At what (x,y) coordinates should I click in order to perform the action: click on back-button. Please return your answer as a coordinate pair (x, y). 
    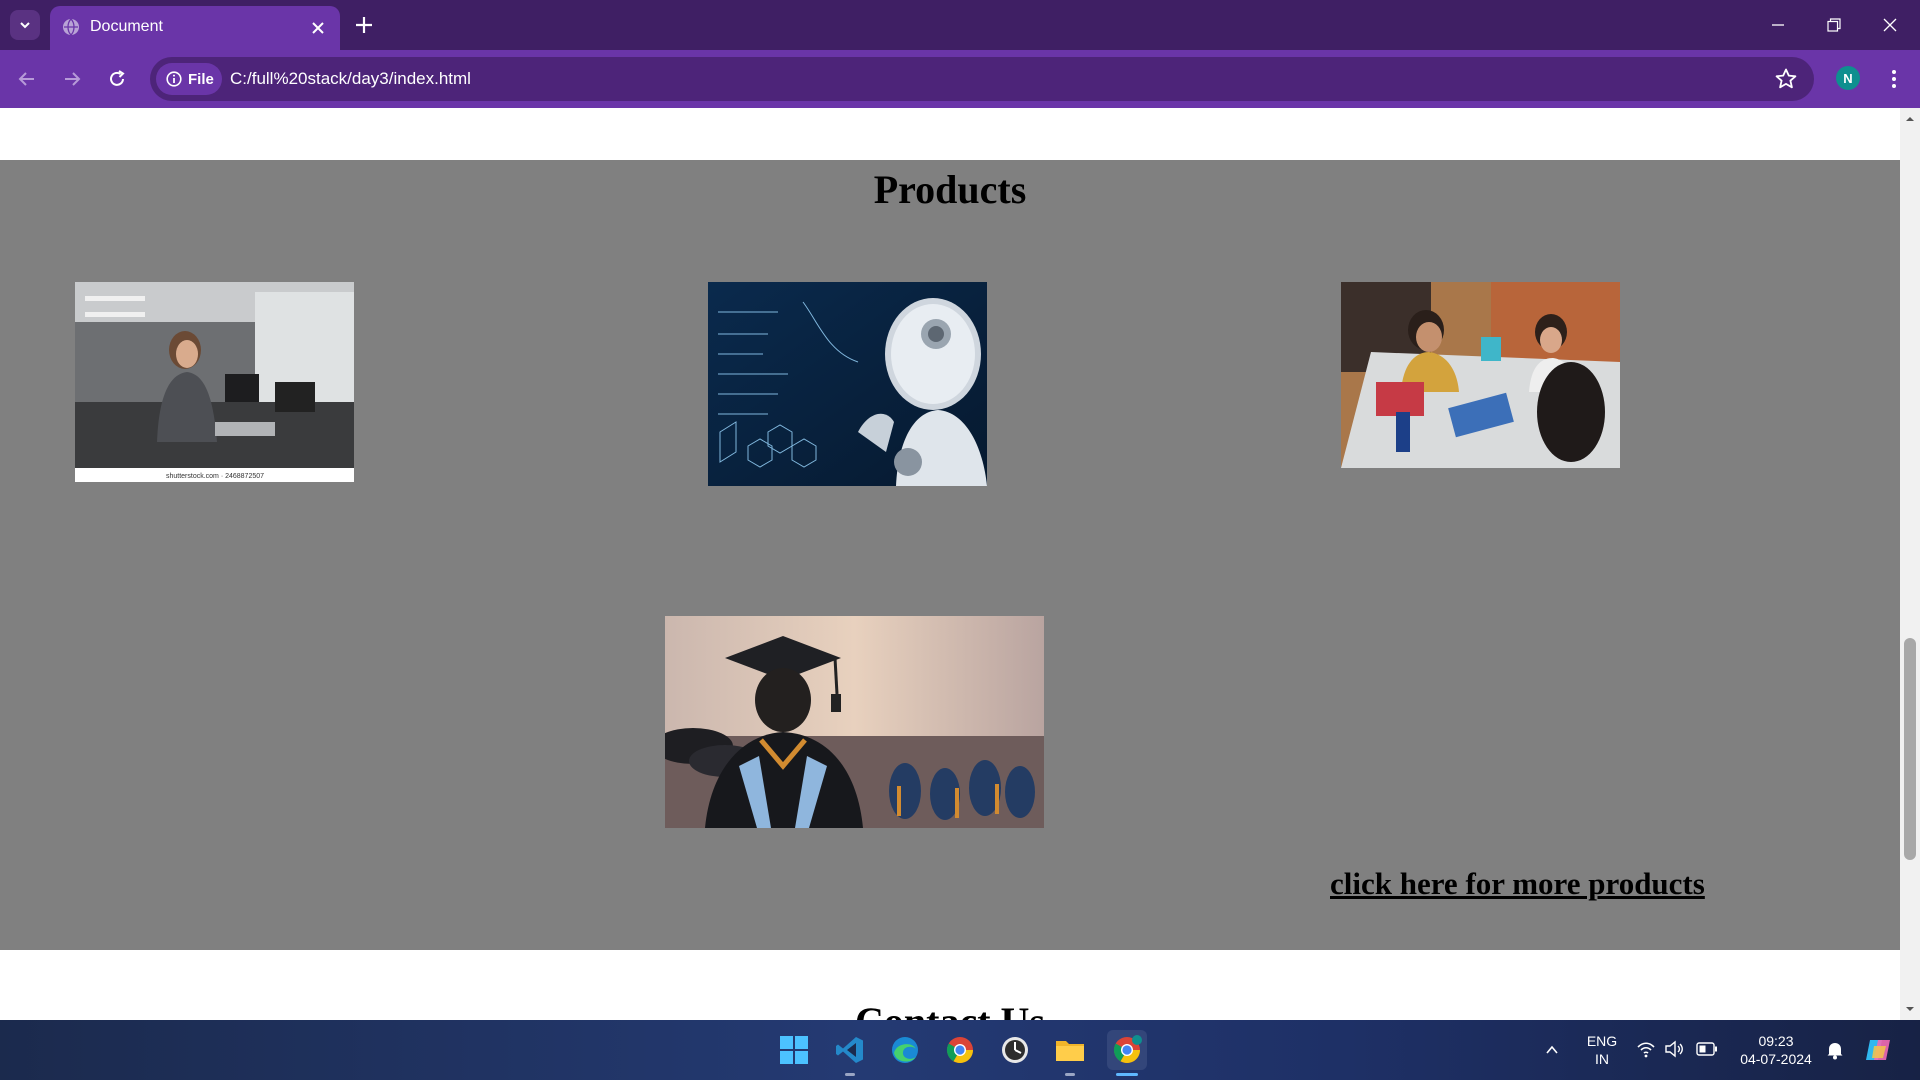
    Looking at the image, I should click on (27, 79).